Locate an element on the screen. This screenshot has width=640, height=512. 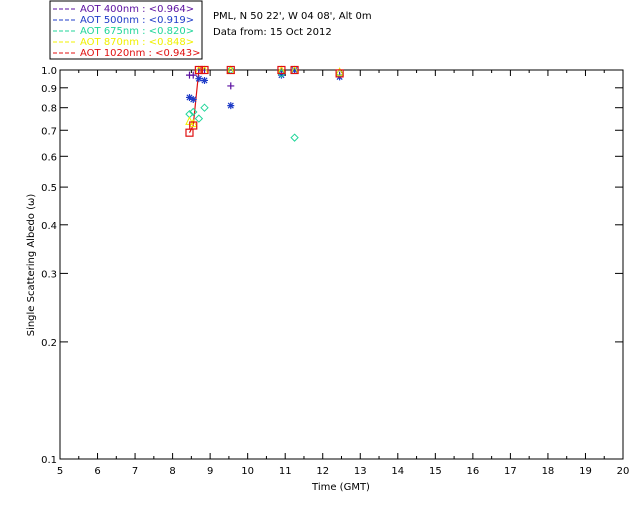
y-tick-label: 0.2 is located at coordinates (49, 343).